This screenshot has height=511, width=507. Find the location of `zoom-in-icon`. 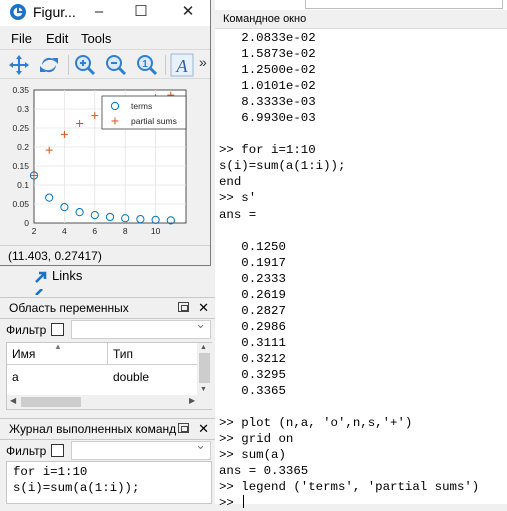

zoom-in-icon is located at coordinates (85, 65).